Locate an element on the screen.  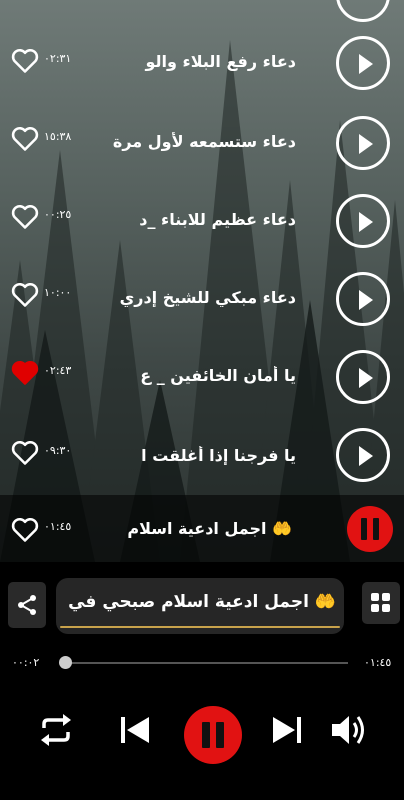
now-playing-box: 🤲 اجمل ادعية اسلام صبحي في is located at coordinates (200, 606).